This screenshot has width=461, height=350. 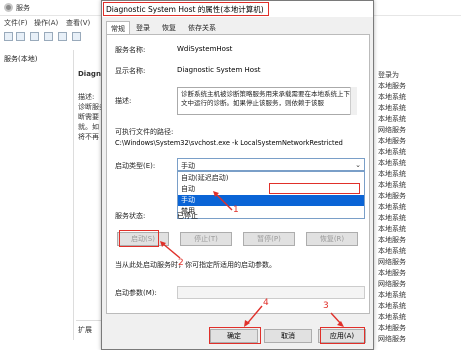 What do you see at coordinates (181, 263) in the screenshot?
I see `annotation-number-2: 2` at bounding box center [181, 263].